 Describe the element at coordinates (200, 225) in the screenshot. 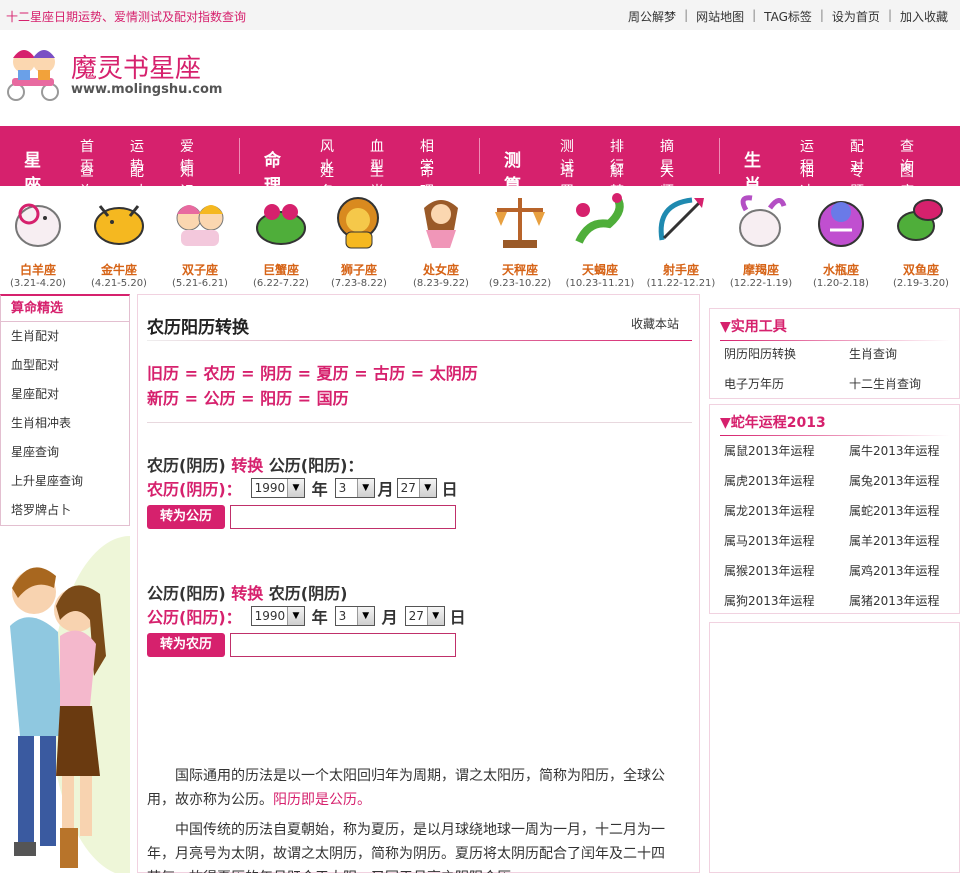

I see `gemini-icon` at that location.